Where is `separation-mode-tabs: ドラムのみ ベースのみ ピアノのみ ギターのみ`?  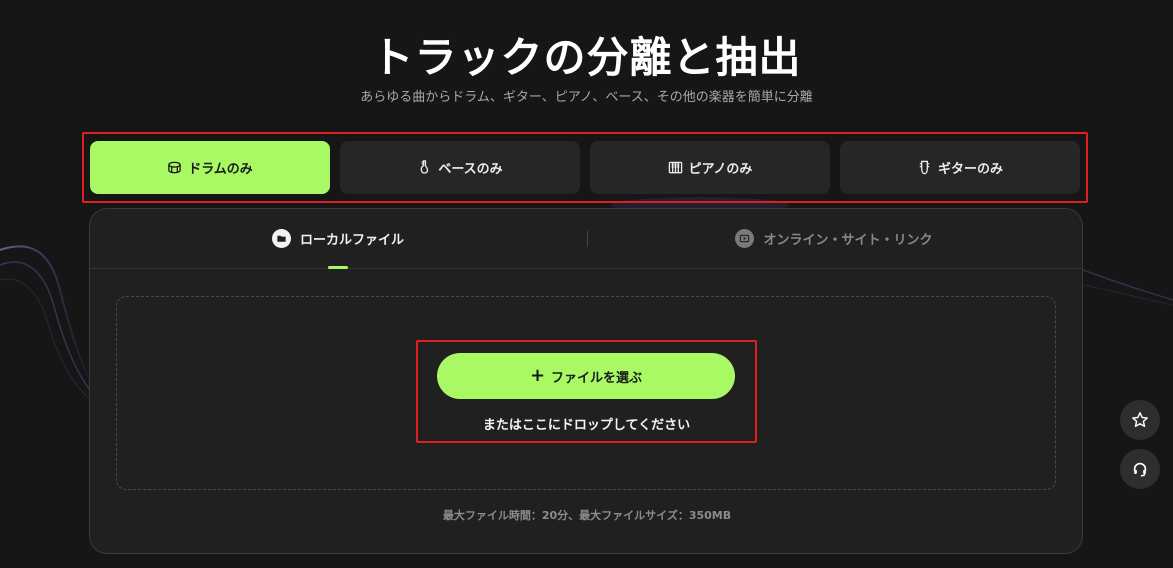
separation-mode-tabs: ドラムのみ ベースのみ ピアノのみ ギターのみ is located at coordinates (585, 167).